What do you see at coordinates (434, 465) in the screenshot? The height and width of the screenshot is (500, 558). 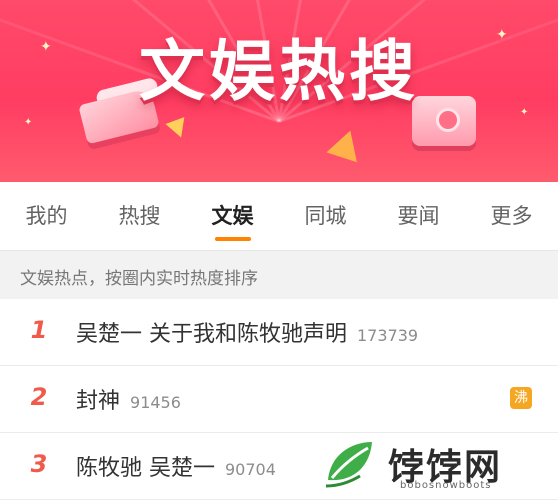 I see `watermark: 饽饽网 bobosnowboots` at bounding box center [434, 465].